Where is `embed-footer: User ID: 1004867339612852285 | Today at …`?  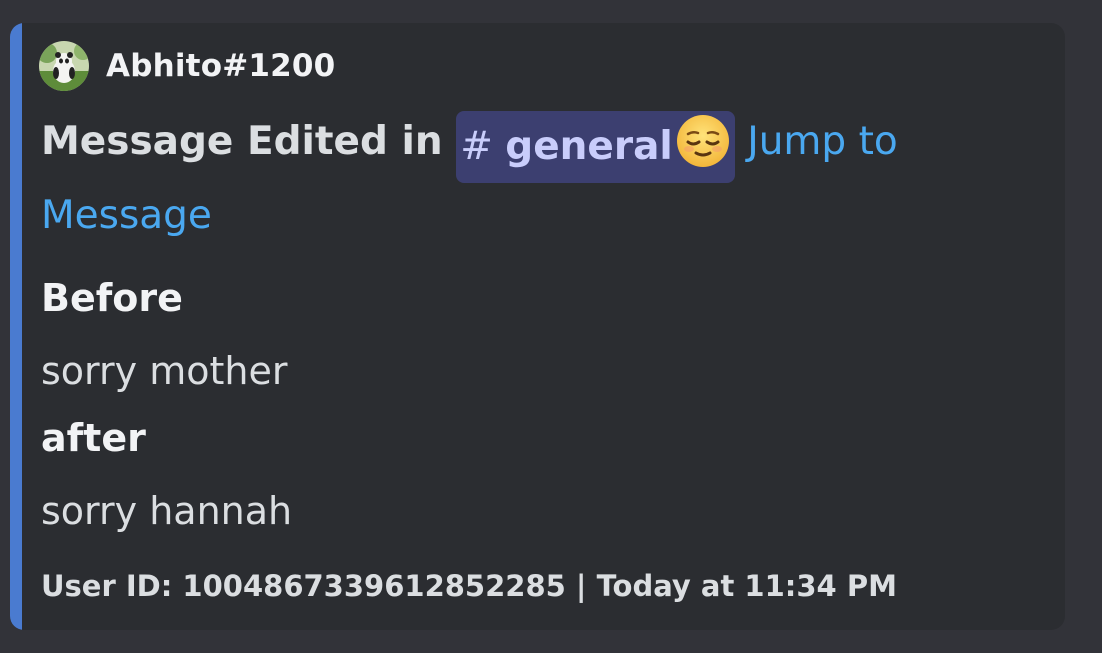
embed-footer: User ID: 1004867339612852285 | Today at … is located at coordinates (469, 586).